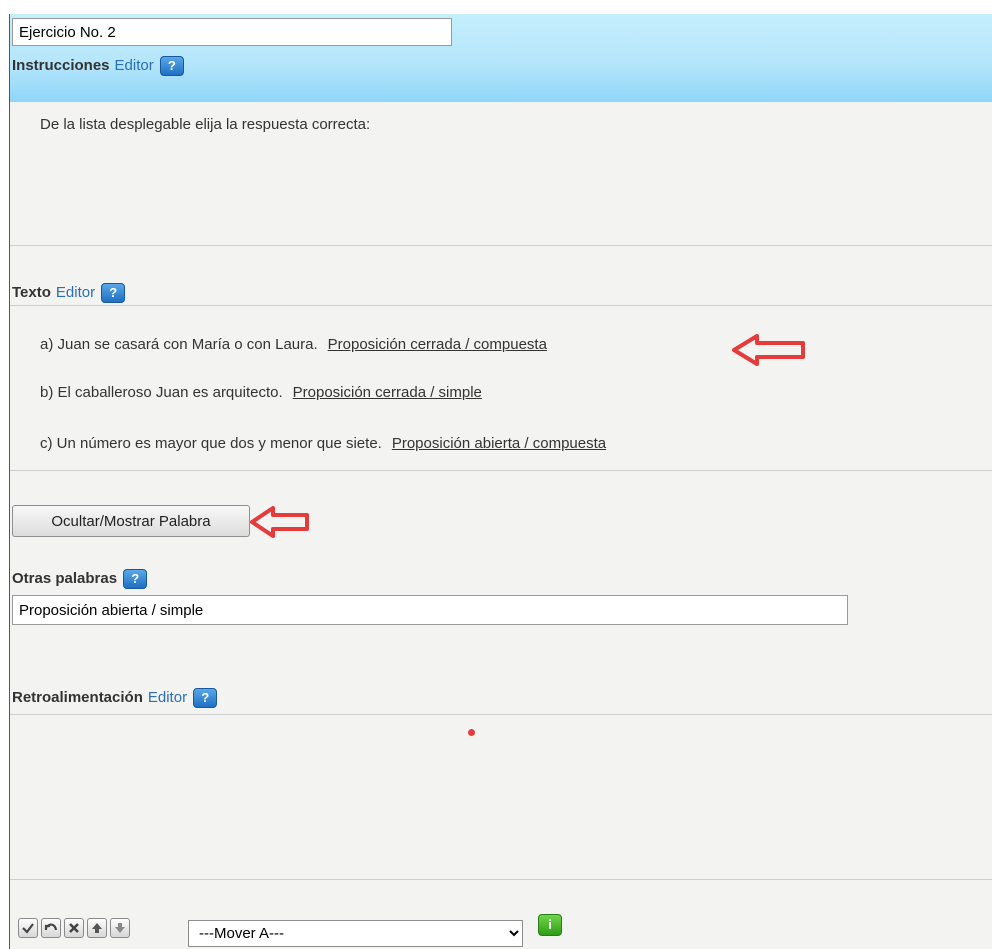  I want to click on otras-palabras-heading: Otras palabras ?, so click(80, 579).